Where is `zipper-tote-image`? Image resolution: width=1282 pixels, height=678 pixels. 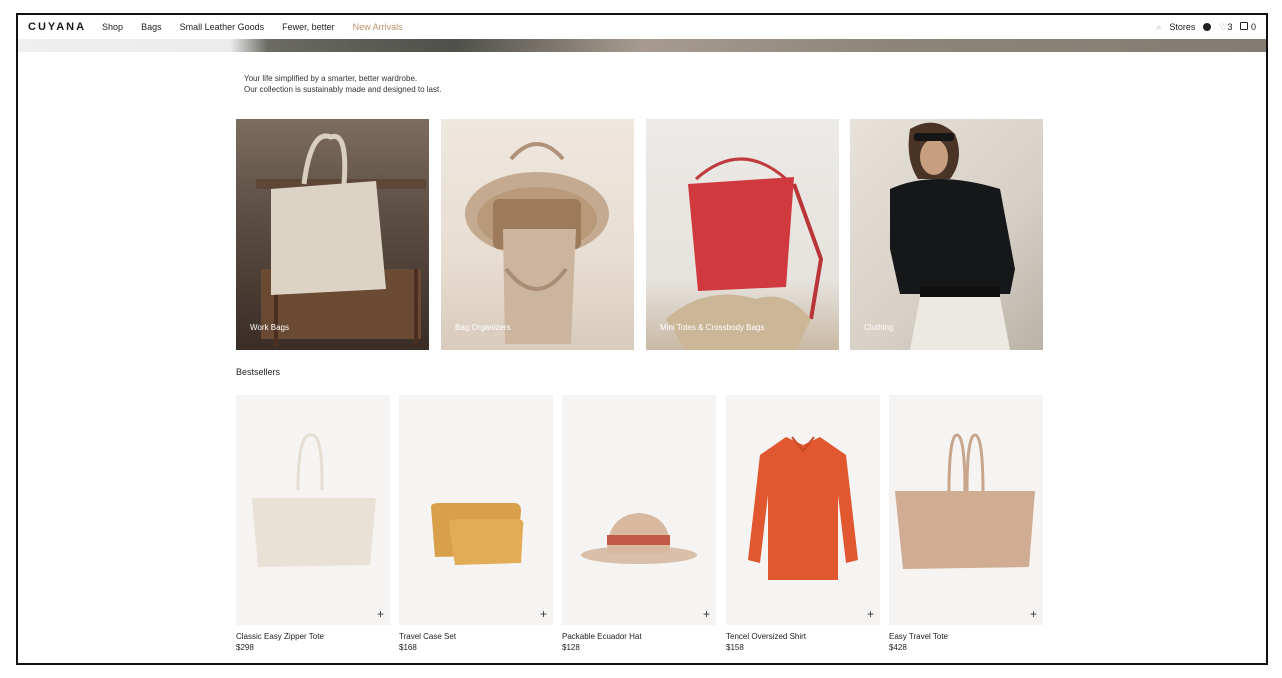 zipper-tote-image is located at coordinates (314, 500).